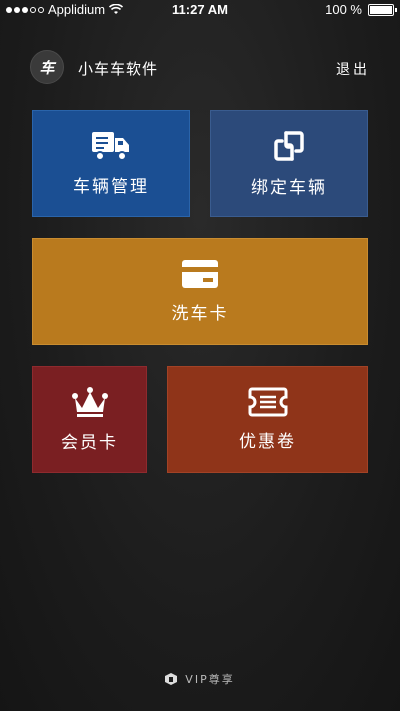  What do you see at coordinates (118, 69) in the screenshot?
I see `app-title: 小车车软件` at bounding box center [118, 69].